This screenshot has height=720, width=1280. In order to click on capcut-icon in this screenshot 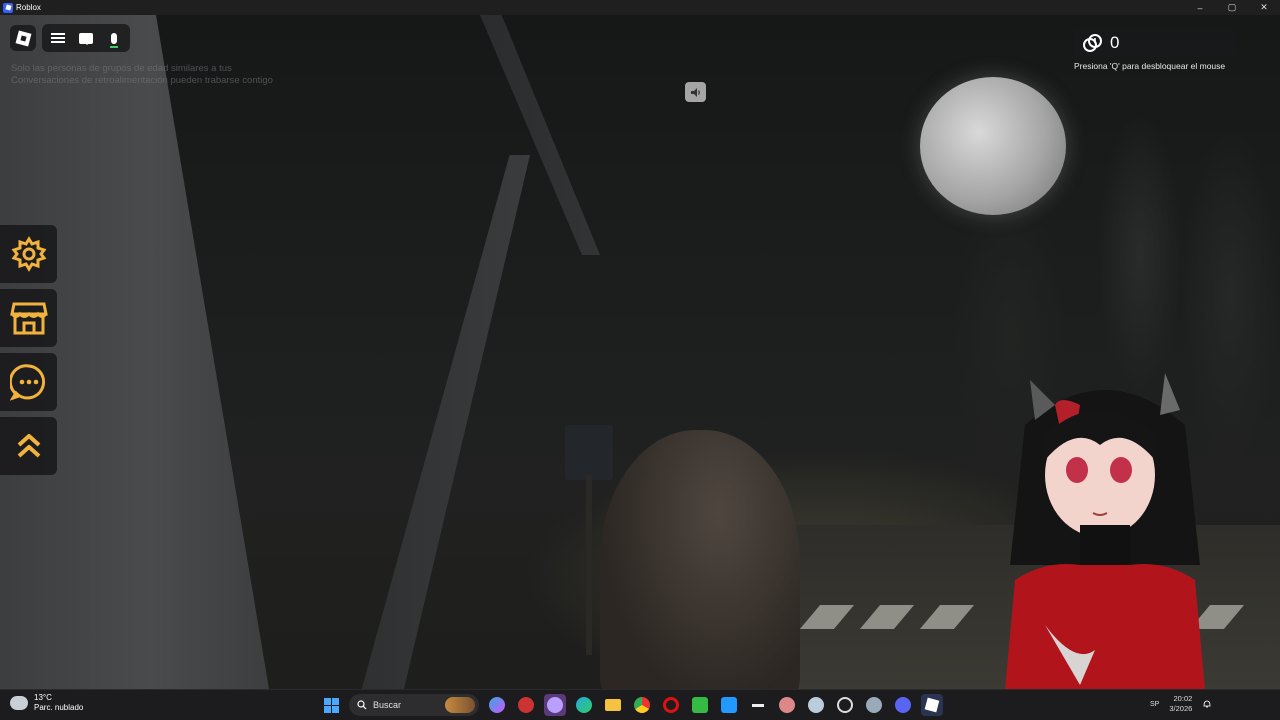, I will do `click(758, 705)`.